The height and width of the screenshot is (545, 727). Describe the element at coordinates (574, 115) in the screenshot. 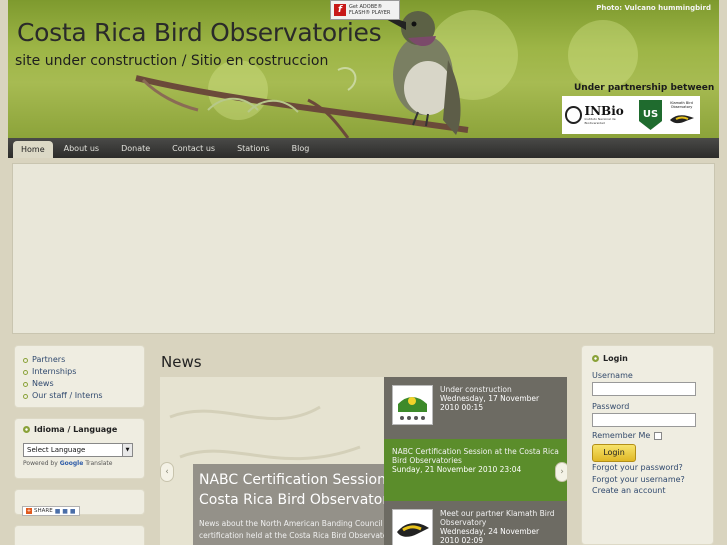

I see `inbio-circle-icon` at that location.